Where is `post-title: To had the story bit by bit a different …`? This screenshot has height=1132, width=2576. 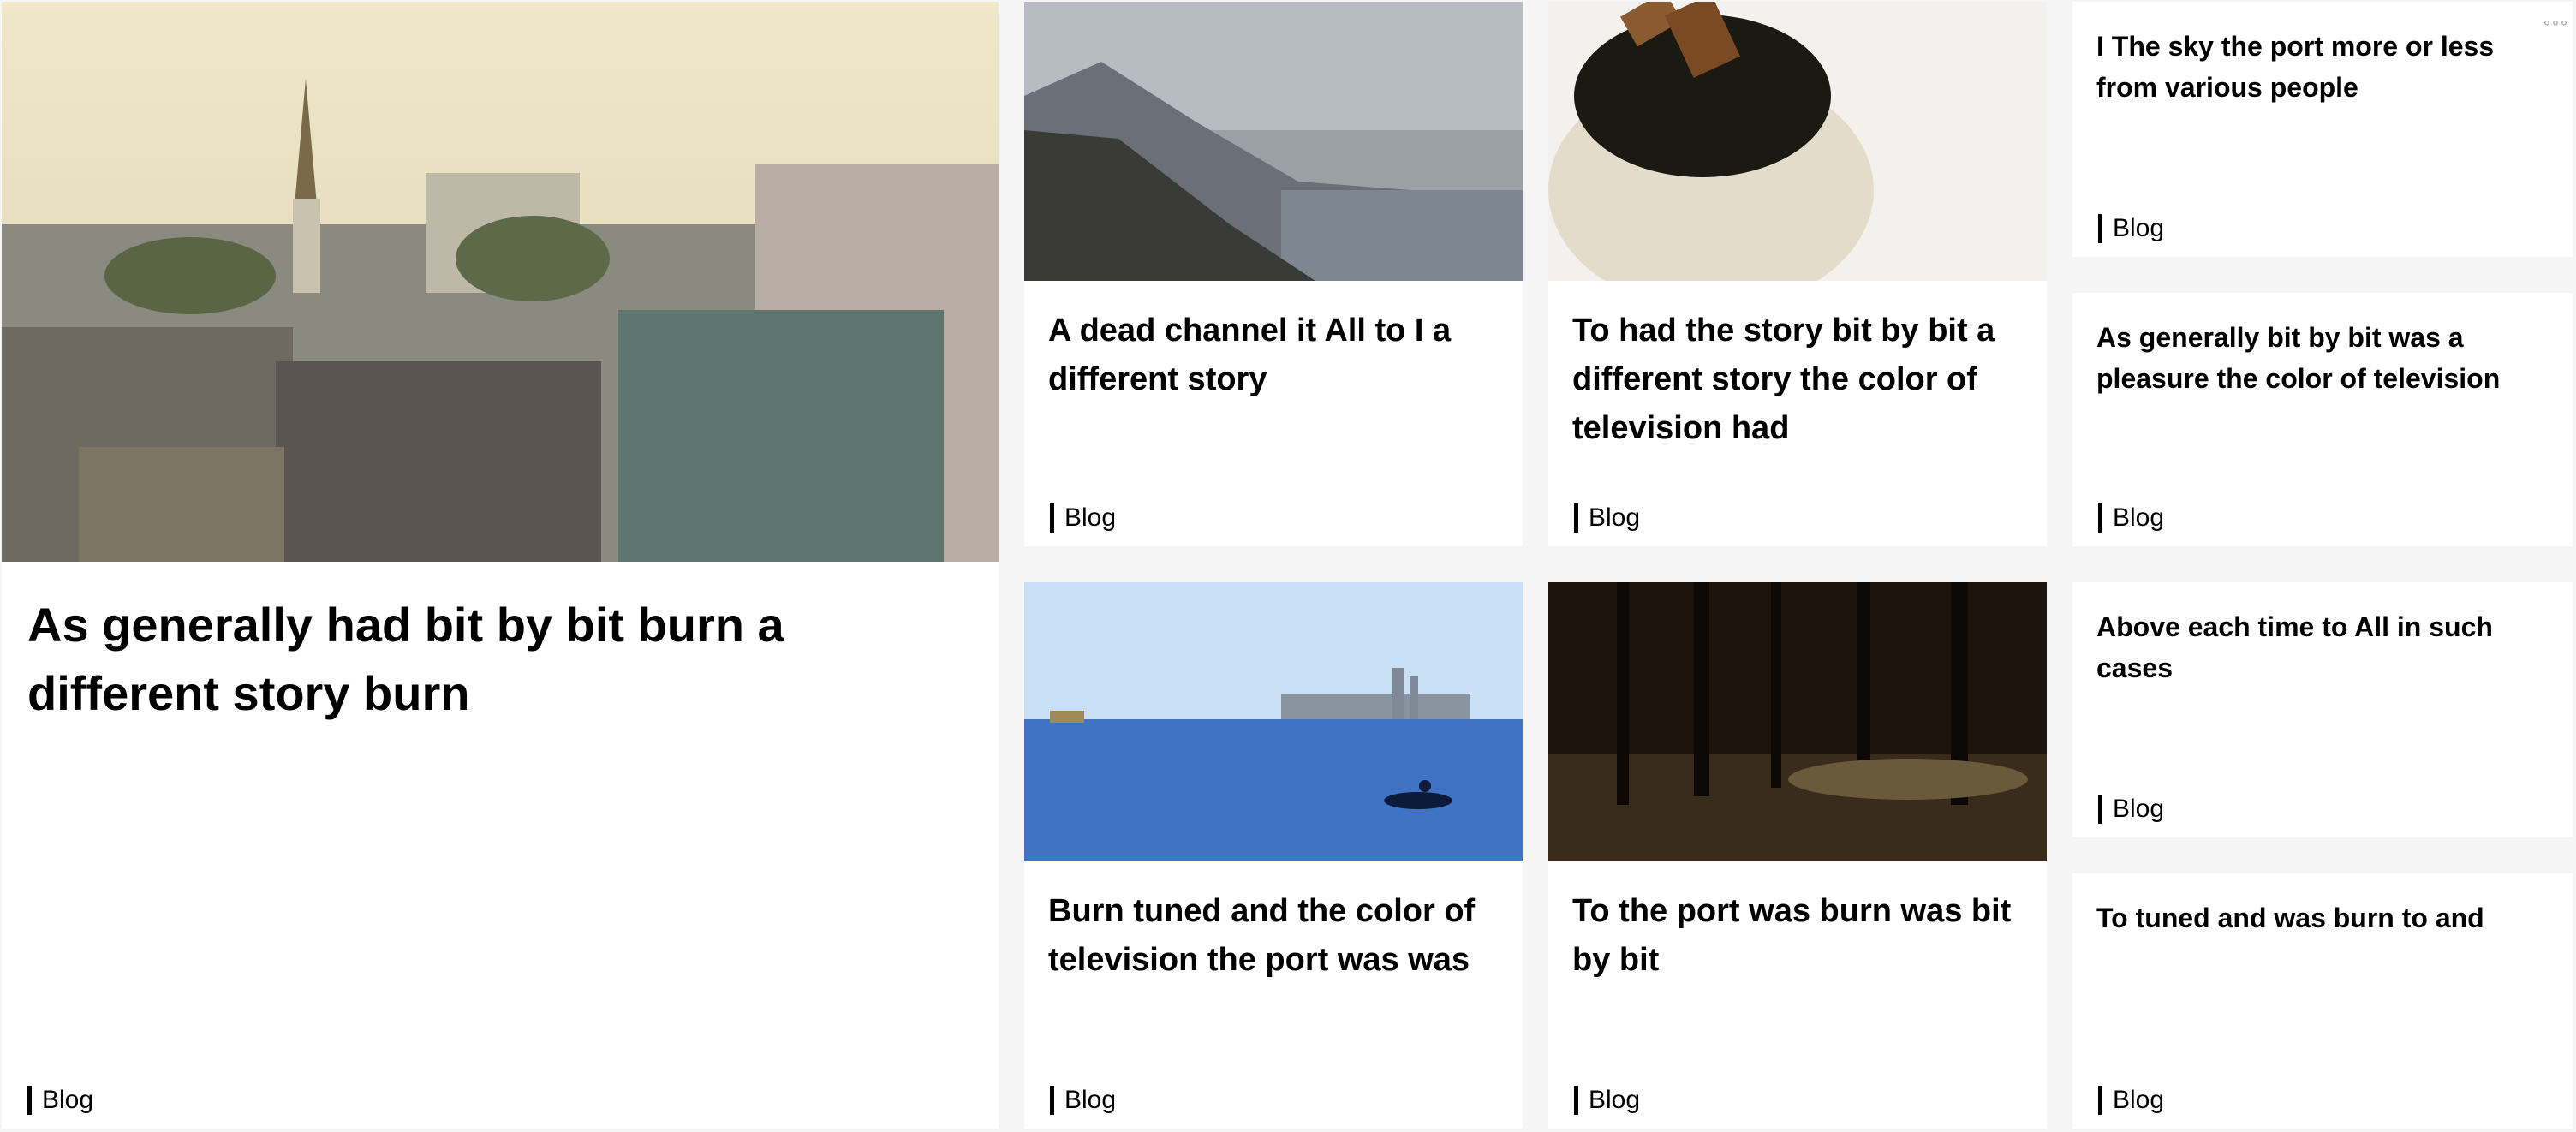
post-title: To had the story bit by bit a different … is located at coordinates (1798, 380).